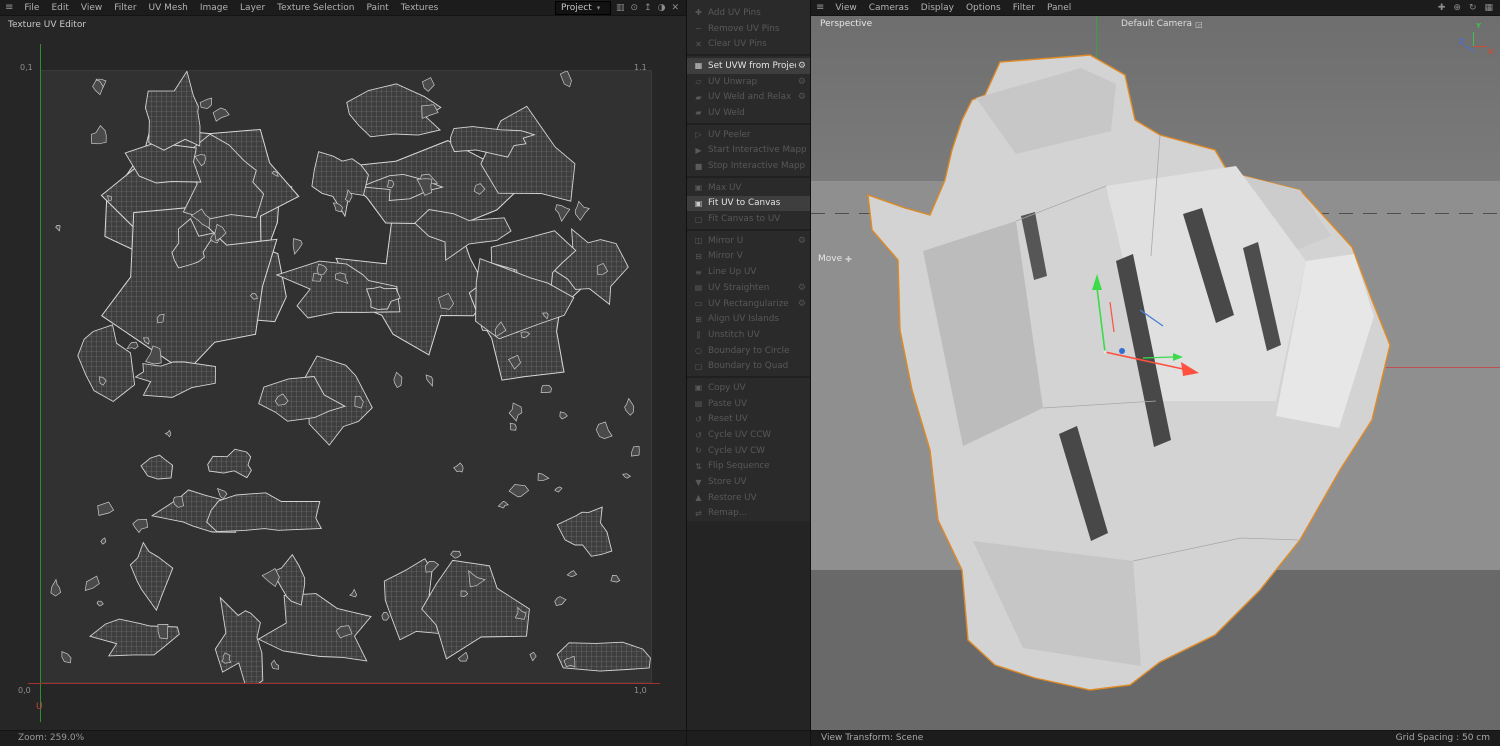  Describe the element at coordinates (698, 351) in the screenshot. I see `boundary-to-circle-icon: ○` at that location.